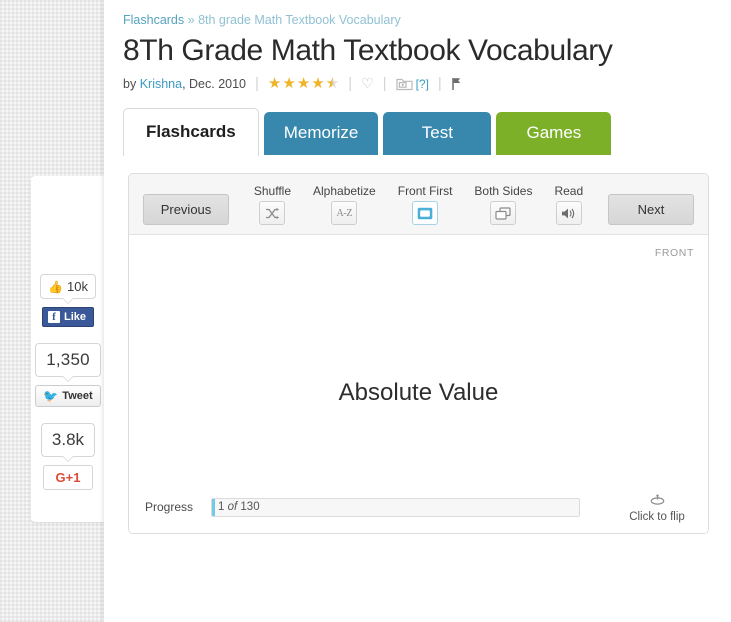 The height and width of the screenshot is (622, 731). What do you see at coordinates (332, 83) in the screenshot?
I see `star-5-half: ★` at bounding box center [332, 83].